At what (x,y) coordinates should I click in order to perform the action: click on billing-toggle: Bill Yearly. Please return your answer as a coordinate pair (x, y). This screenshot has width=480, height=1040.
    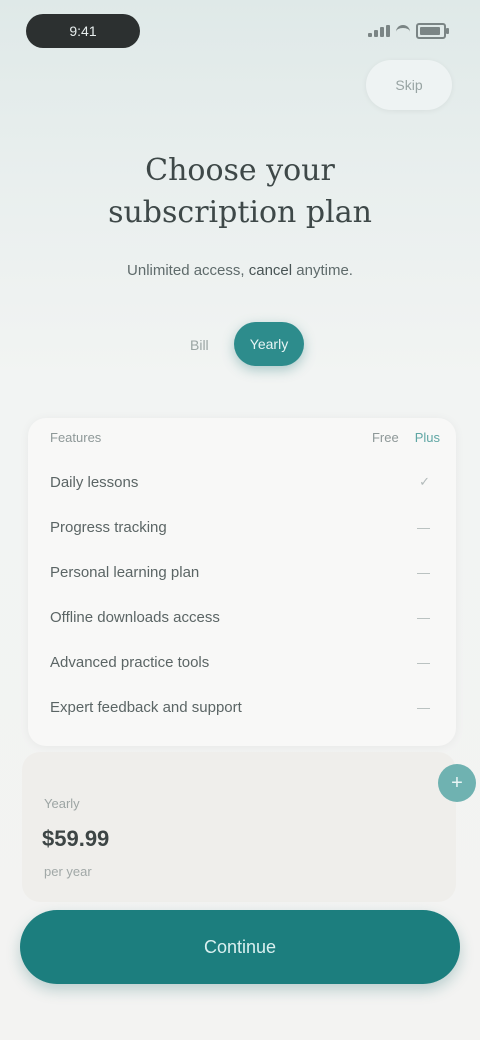
    Looking at the image, I should click on (255, 346).